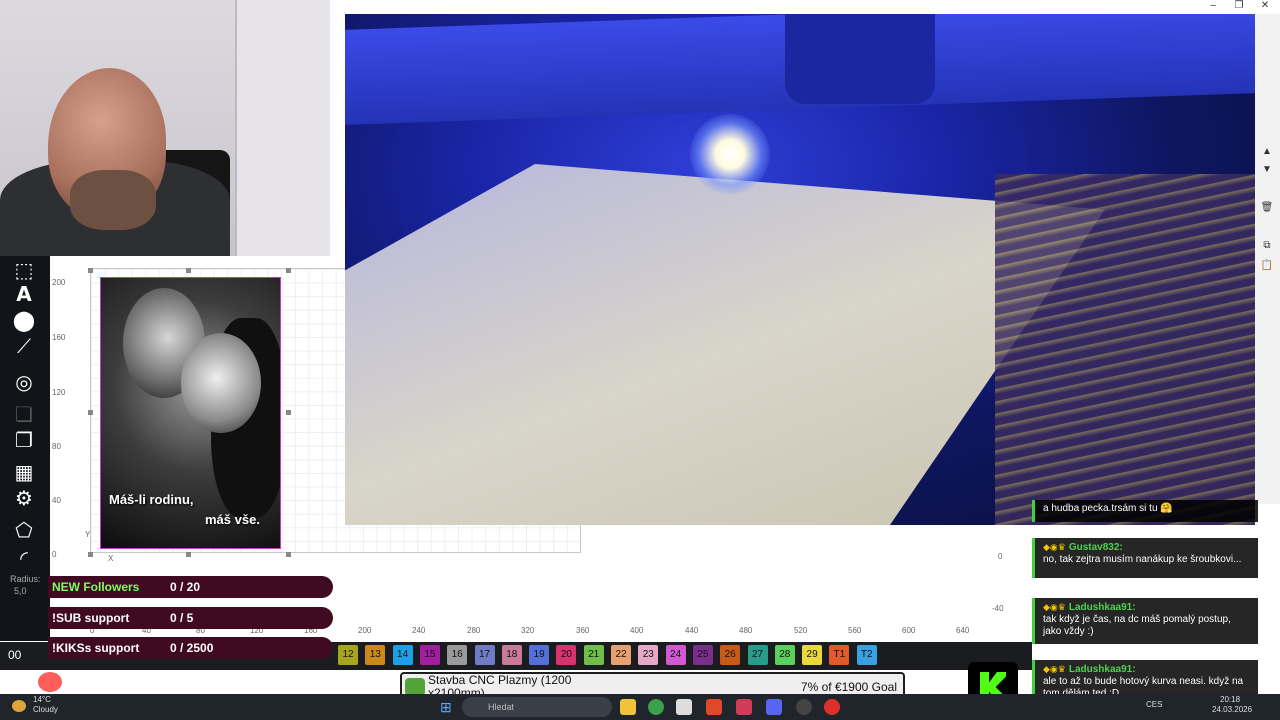  I want to click on settings-gear-icon: ⚙, so click(24, 498).